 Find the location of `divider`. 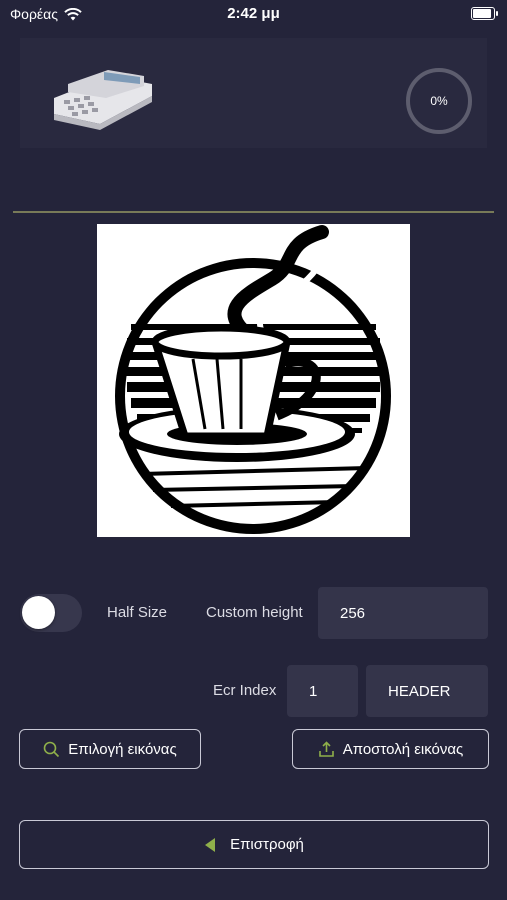

divider is located at coordinates (253, 212).